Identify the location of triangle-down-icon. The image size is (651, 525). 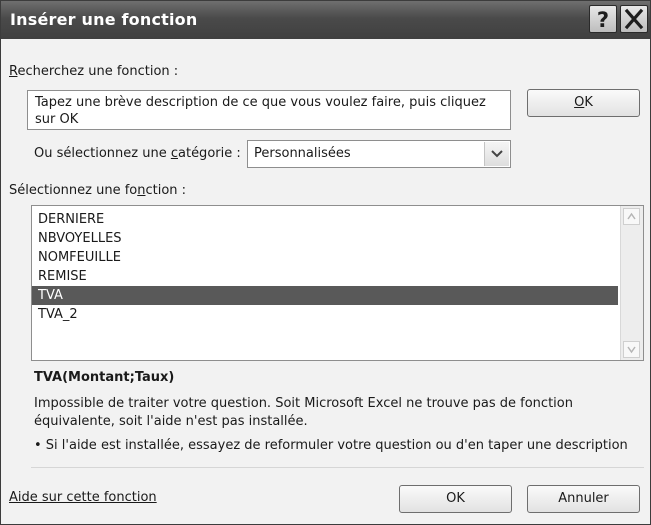
(631, 350).